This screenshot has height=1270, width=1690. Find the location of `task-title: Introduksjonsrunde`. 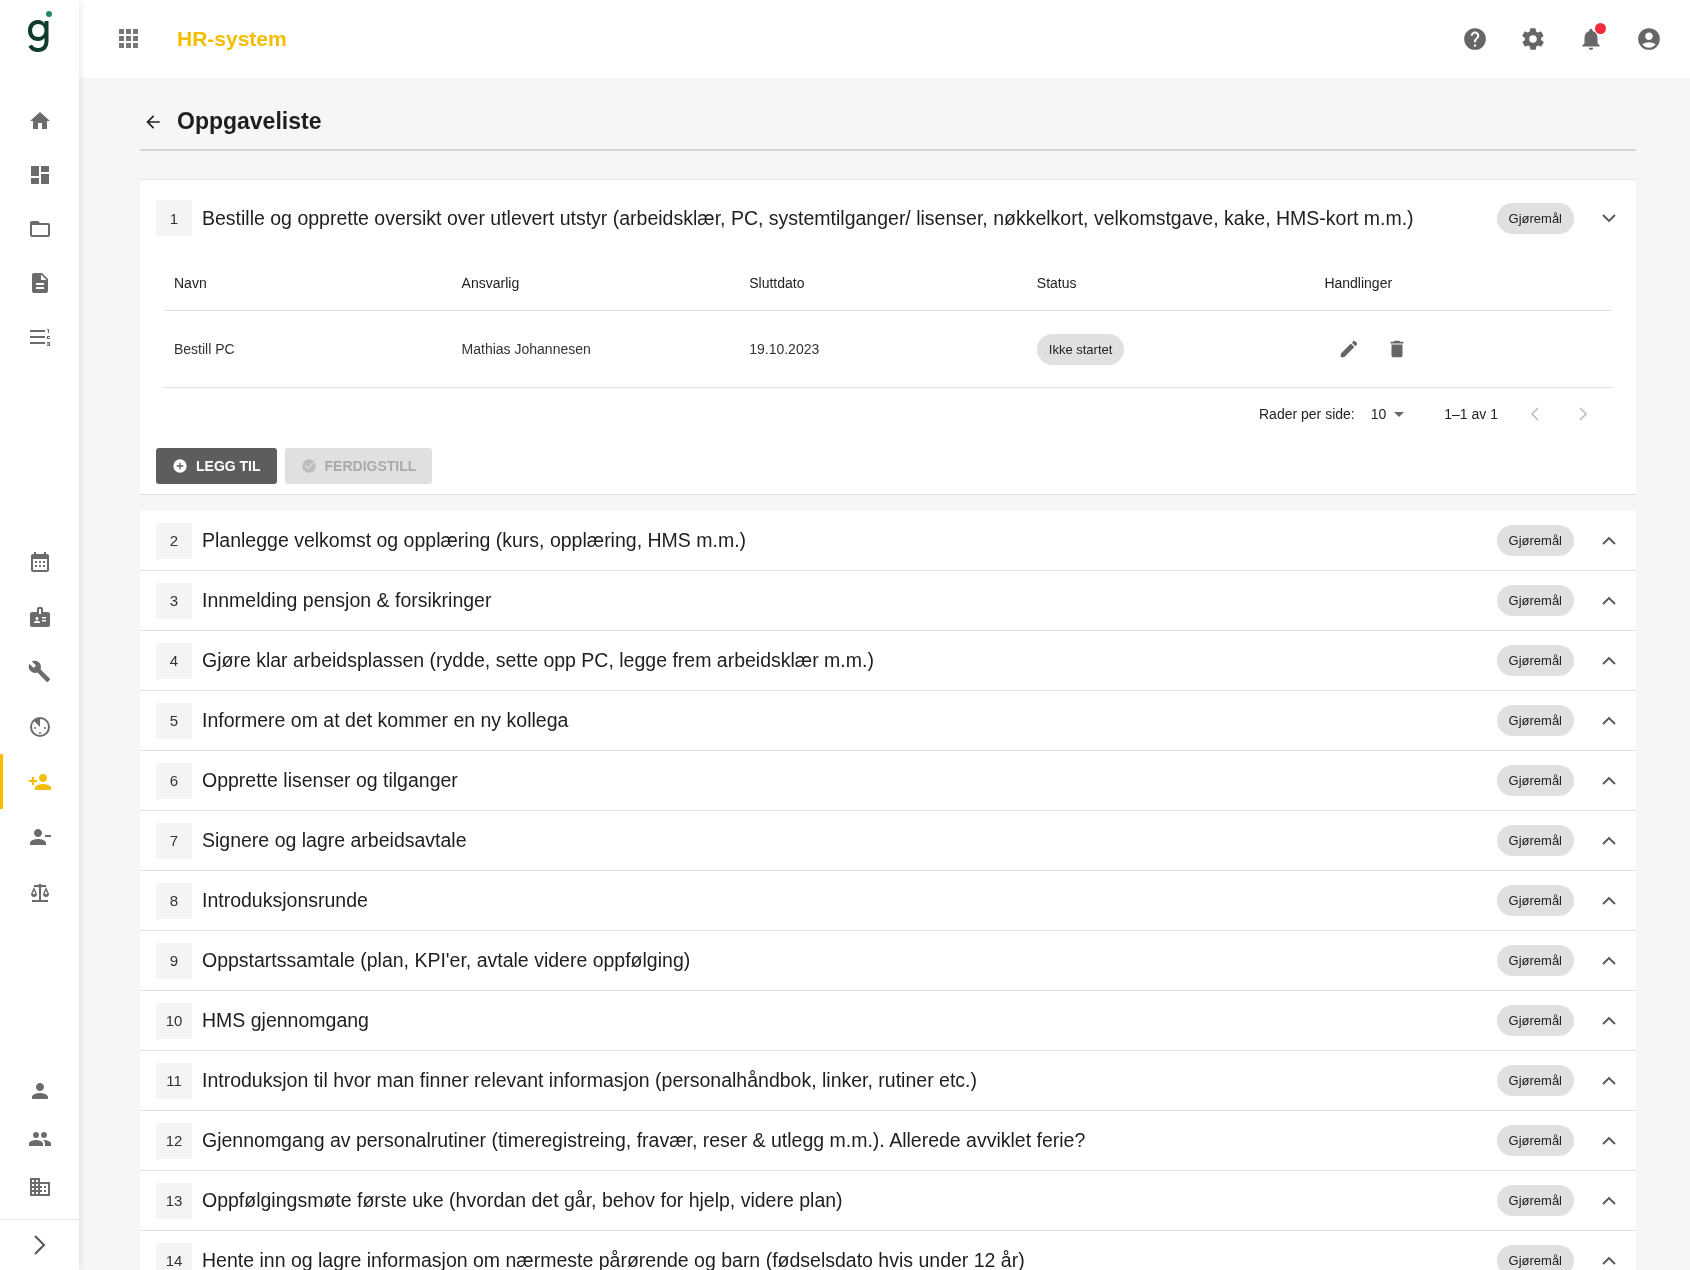

task-title: Introduksjonsrunde is located at coordinates (844, 900).